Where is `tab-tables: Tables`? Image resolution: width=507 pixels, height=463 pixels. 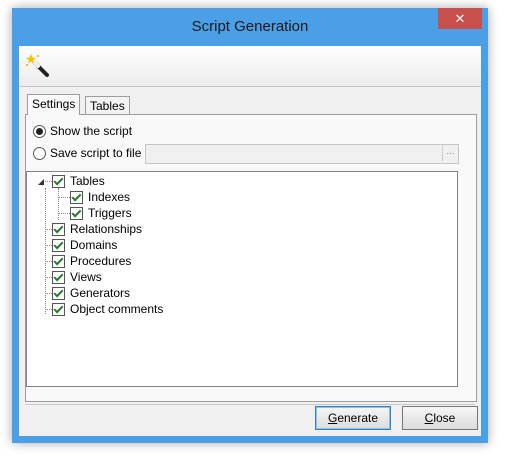 tab-tables: Tables is located at coordinates (107, 105).